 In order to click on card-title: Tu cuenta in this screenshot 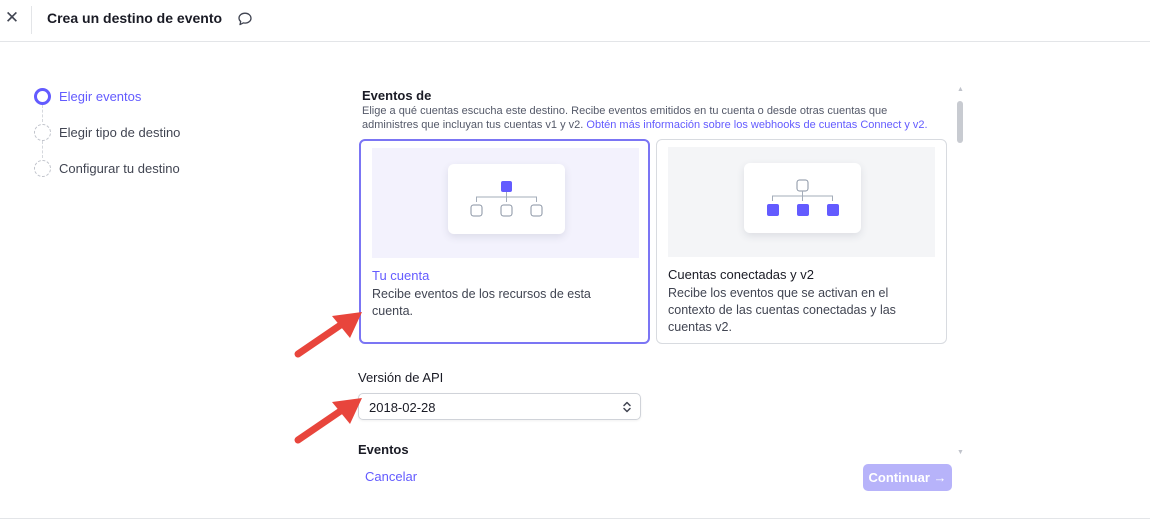, I will do `click(401, 275)`.